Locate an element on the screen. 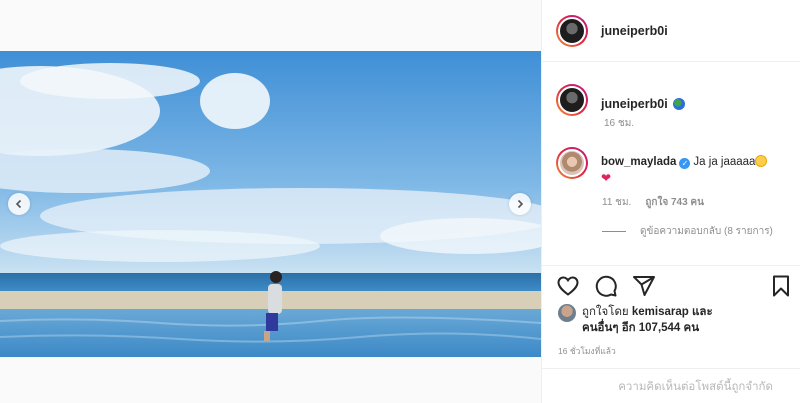  post-timestamp: 16 ชั่วโมงที่แล้ว is located at coordinates (587, 351).